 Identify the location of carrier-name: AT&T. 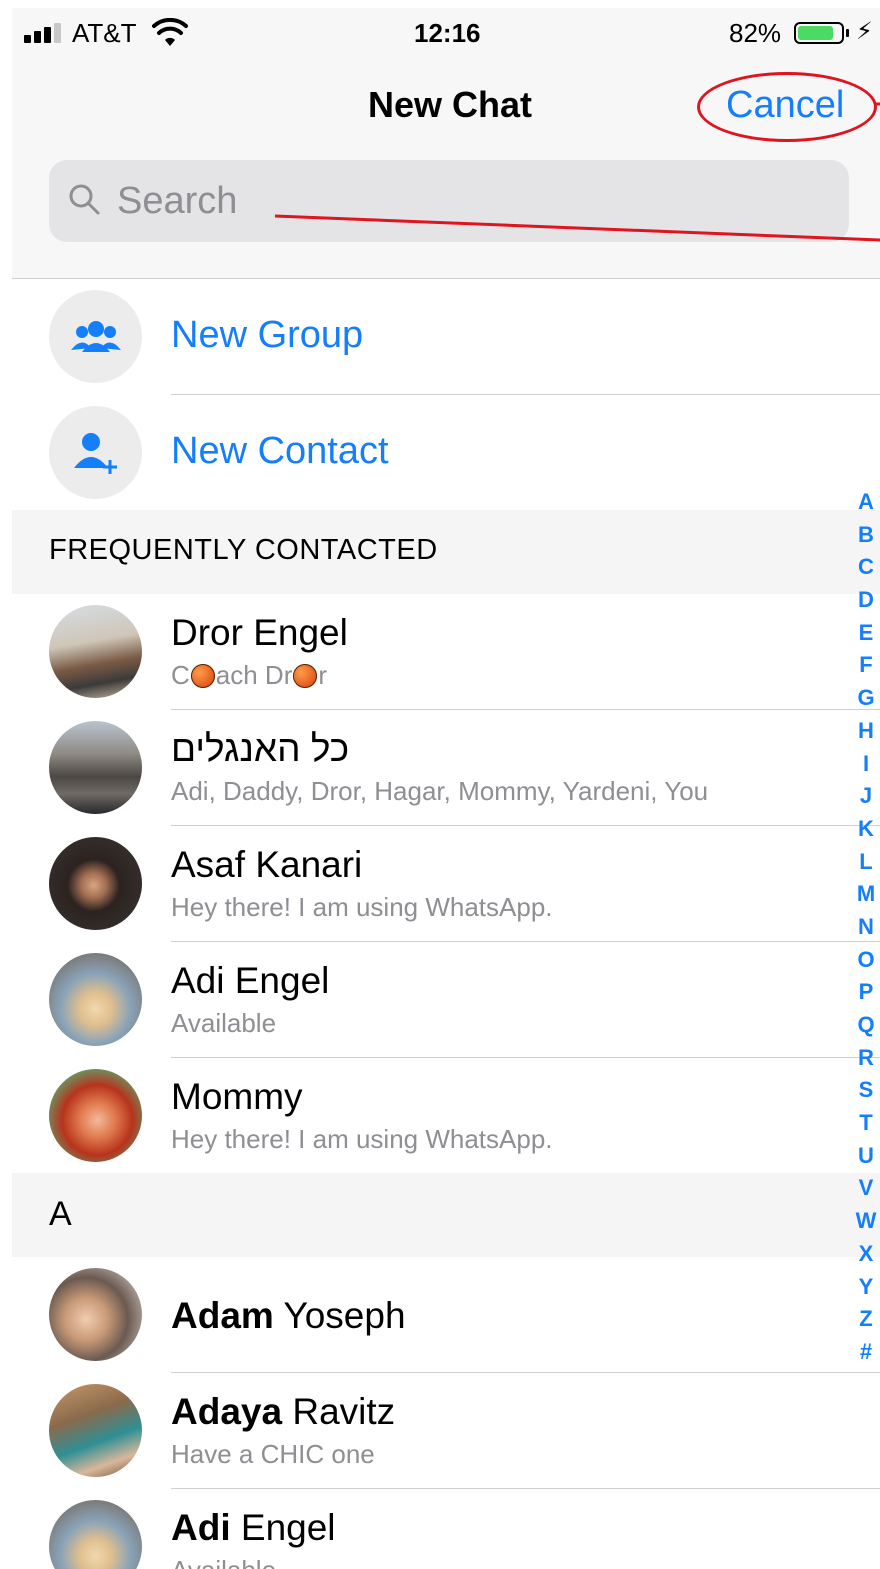
(104, 33).